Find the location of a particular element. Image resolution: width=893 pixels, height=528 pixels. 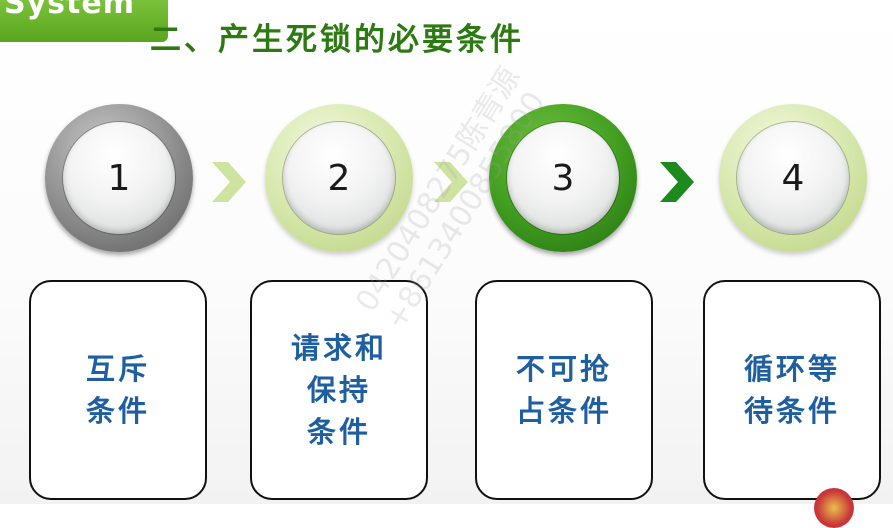

header-tab-text: System is located at coordinates (69, 10).